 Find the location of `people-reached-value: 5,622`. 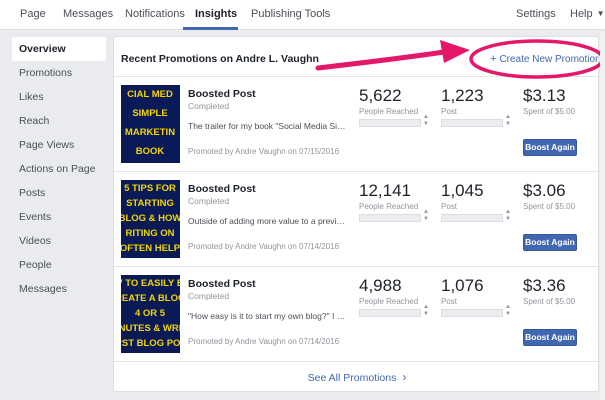

people-reached-value: 5,622 is located at coordinates (380, 95).